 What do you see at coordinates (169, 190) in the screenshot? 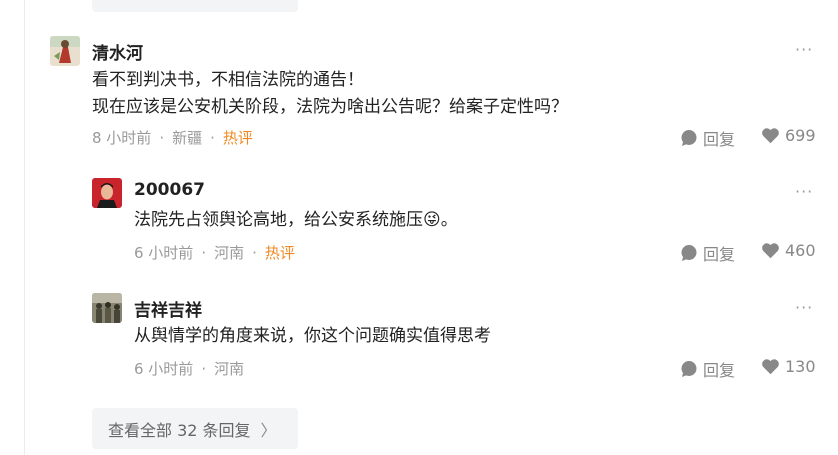
I see `username: 200067` at bounding box center [169, 190].